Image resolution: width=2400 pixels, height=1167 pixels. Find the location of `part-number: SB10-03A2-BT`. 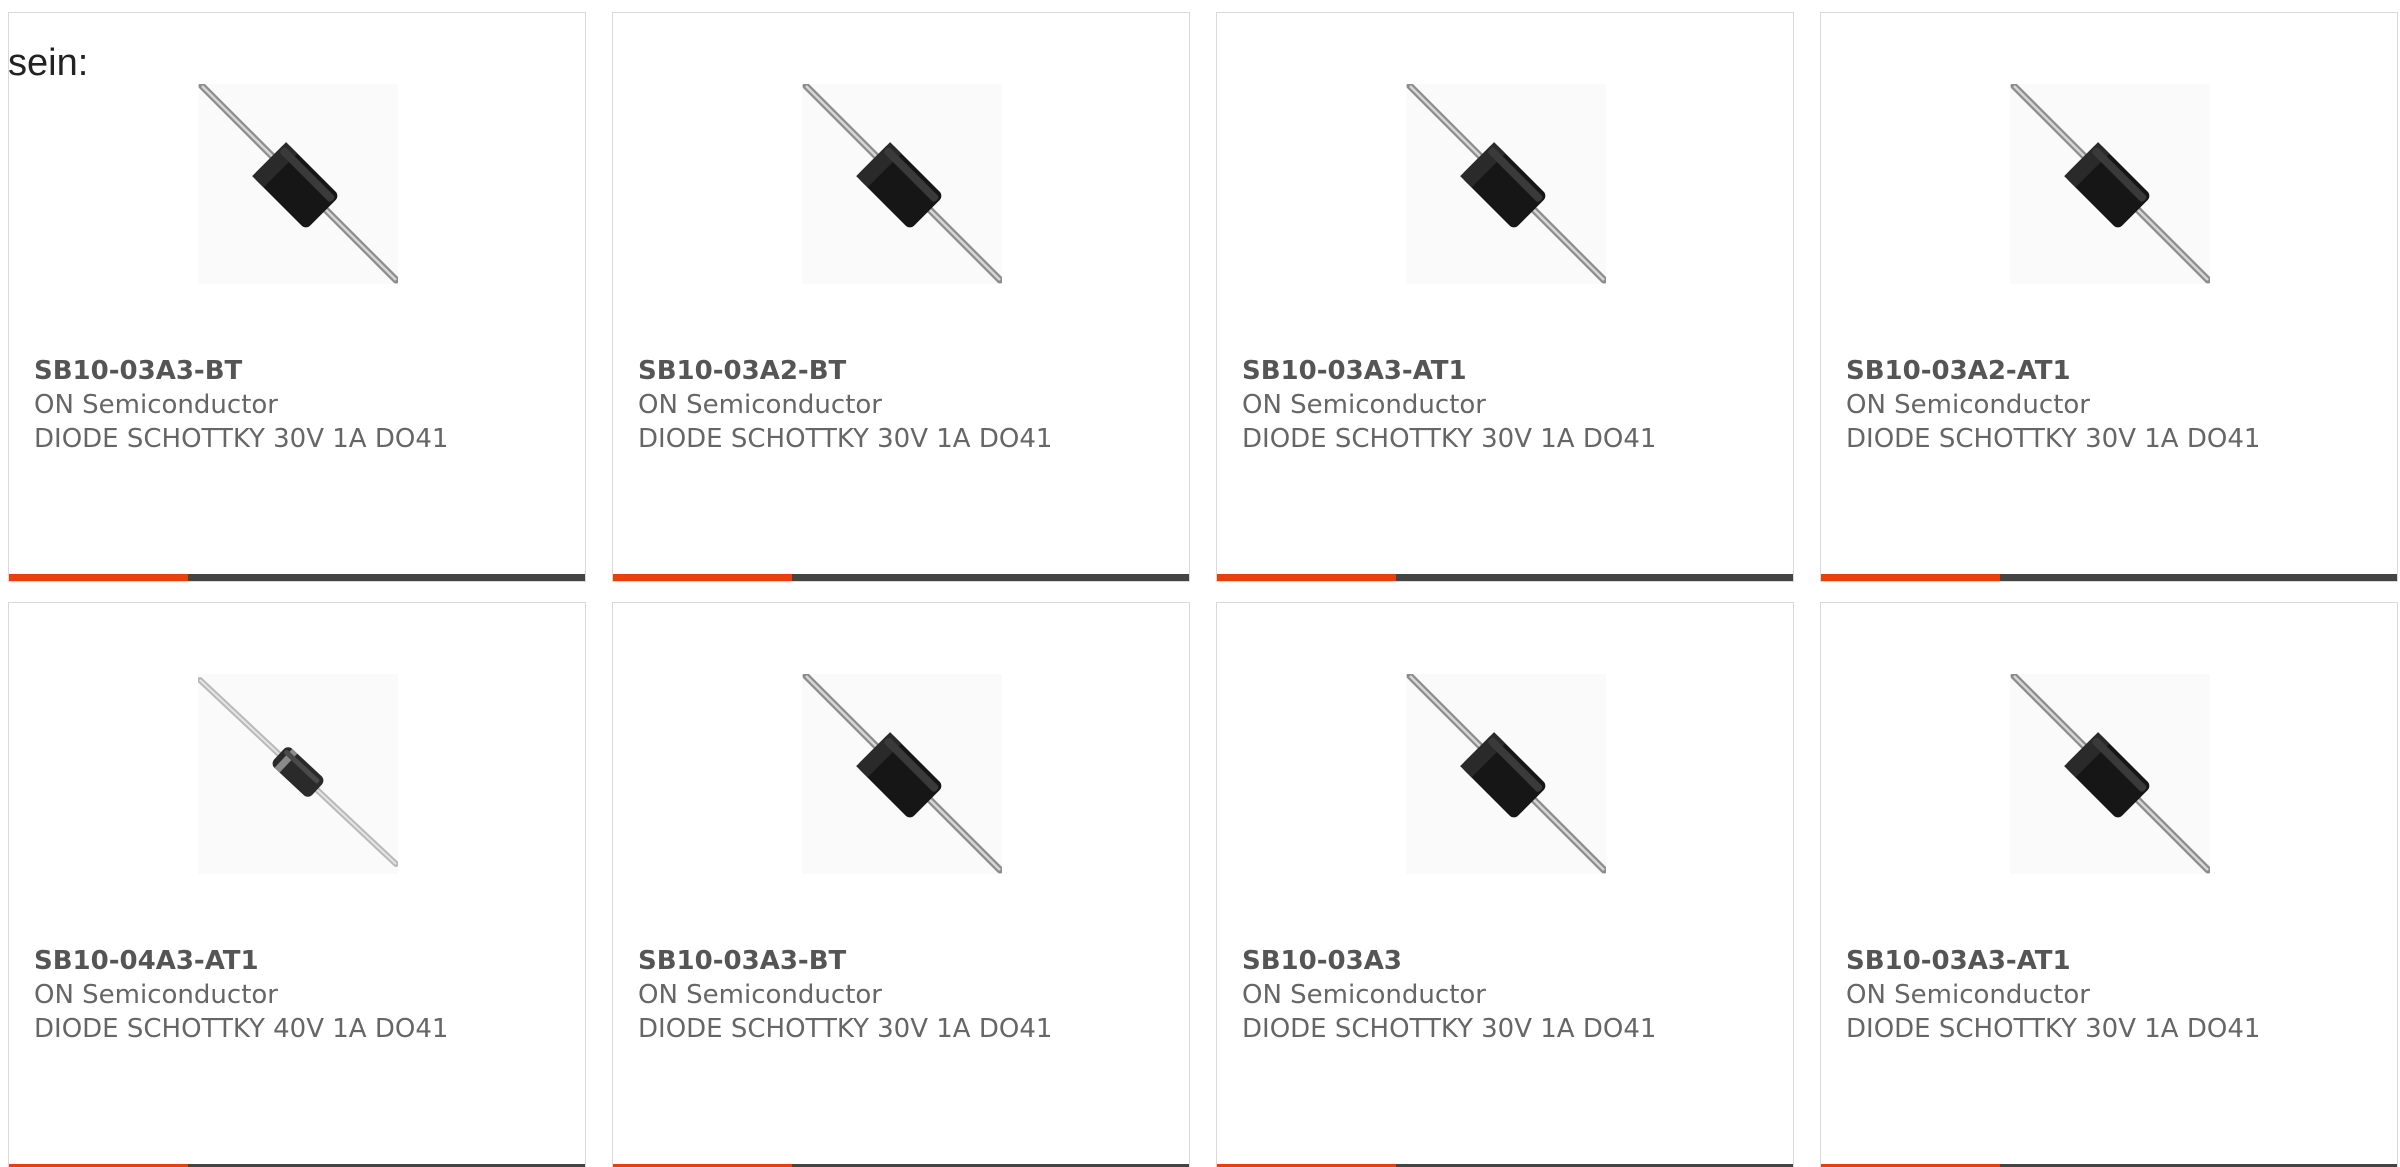

part-number: SB10-03A2-BT is located at coordinates (903, 371).